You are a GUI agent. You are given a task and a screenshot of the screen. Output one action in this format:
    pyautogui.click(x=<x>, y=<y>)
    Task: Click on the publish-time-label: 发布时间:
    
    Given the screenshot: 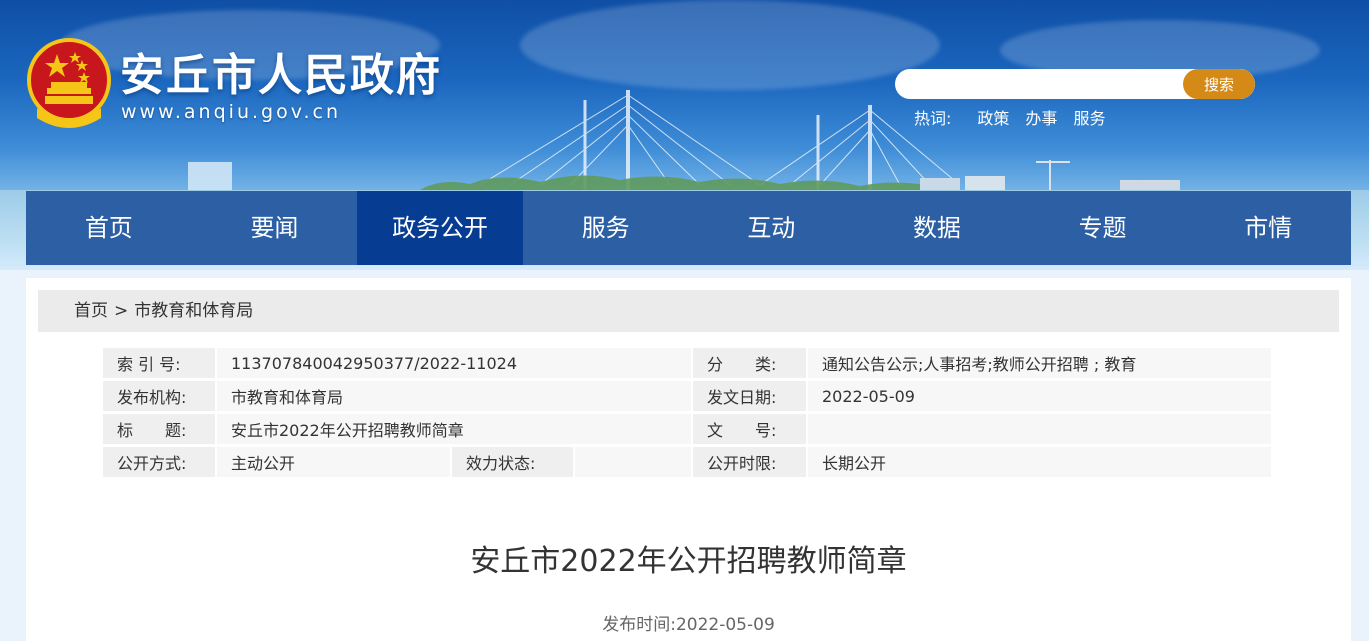 What is the action you would take?
    pyautogui.click(x=639, y=625)
    